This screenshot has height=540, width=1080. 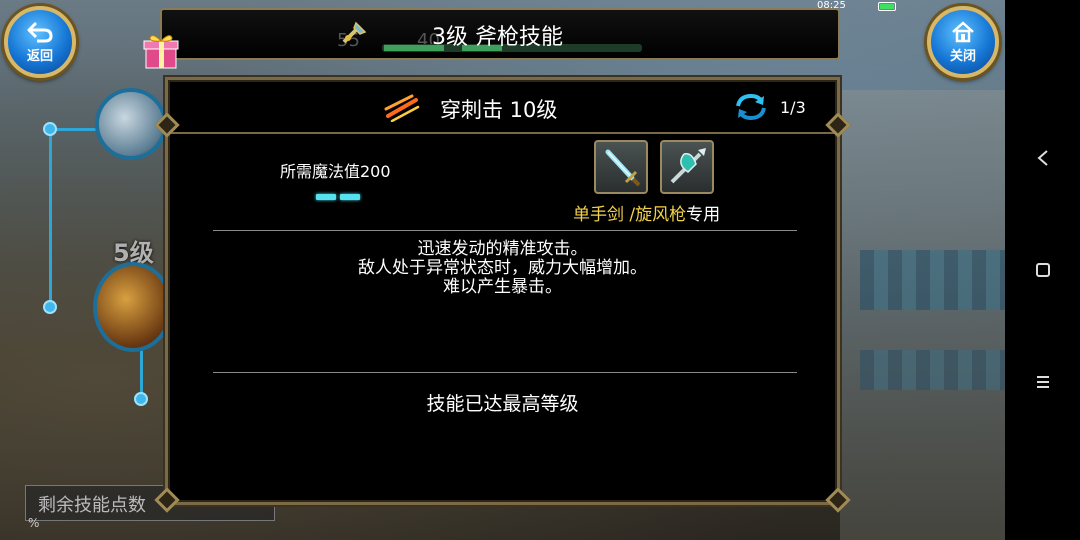 What do you see at coordinates (354, 32) in the screenshot?
I see `weapon-class-icon` at bounding box center [354, 32].